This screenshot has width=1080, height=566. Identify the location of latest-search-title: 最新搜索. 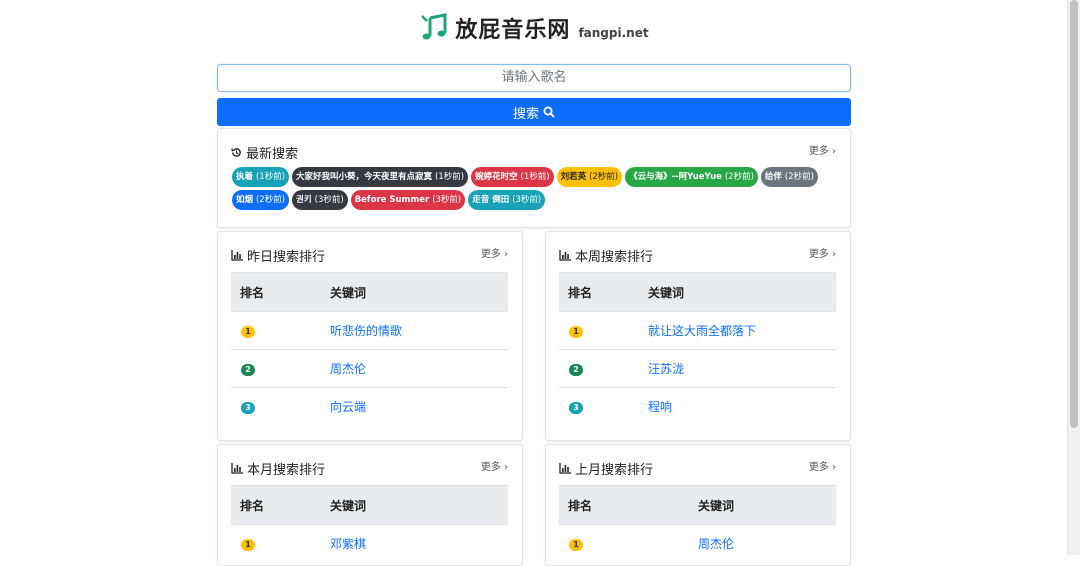
(264, 152).